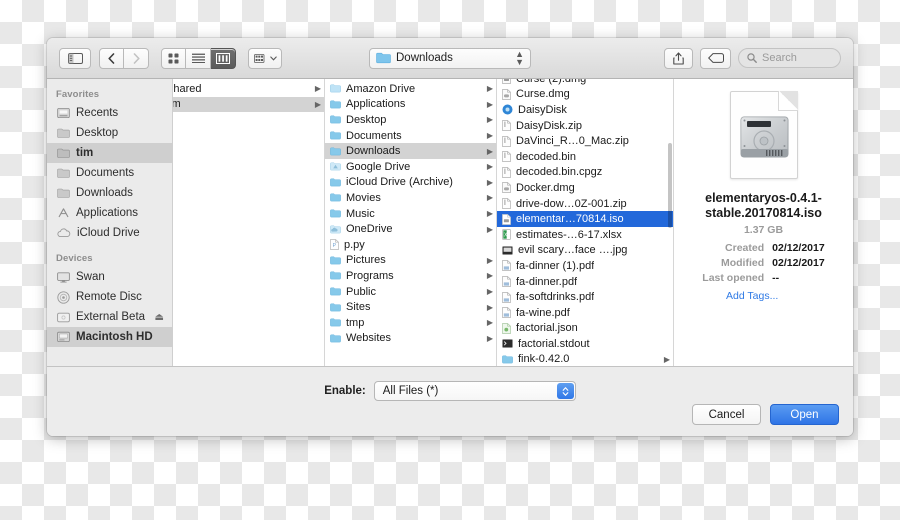 Image resolution: width=900 pixels, height=520 pixels. What do you see at coordinates (109, 337) in the screenshot?
I see `sidebar-item-macintosh-hd: Macintosh HD` at bounding box center [109, 337].